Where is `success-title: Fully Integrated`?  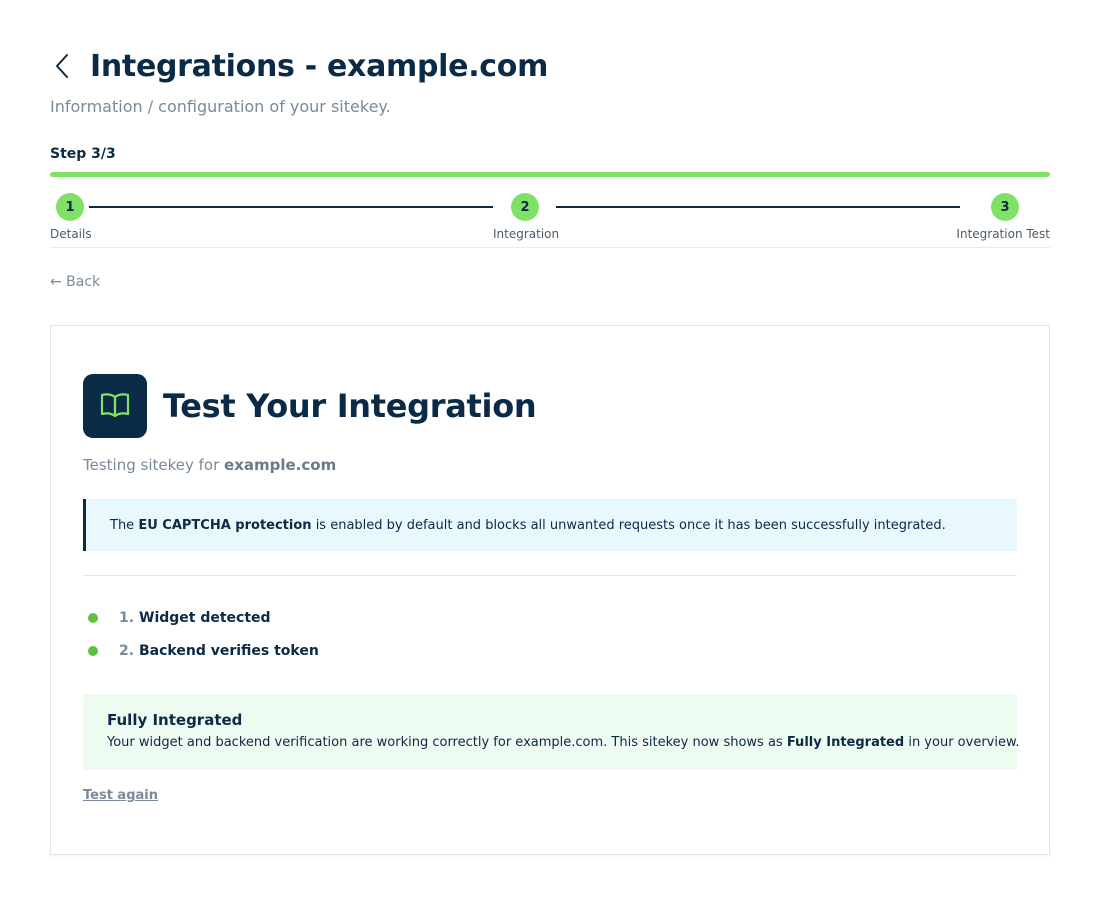 success-title: Fully Integrated is located at coordinates (175, 720).